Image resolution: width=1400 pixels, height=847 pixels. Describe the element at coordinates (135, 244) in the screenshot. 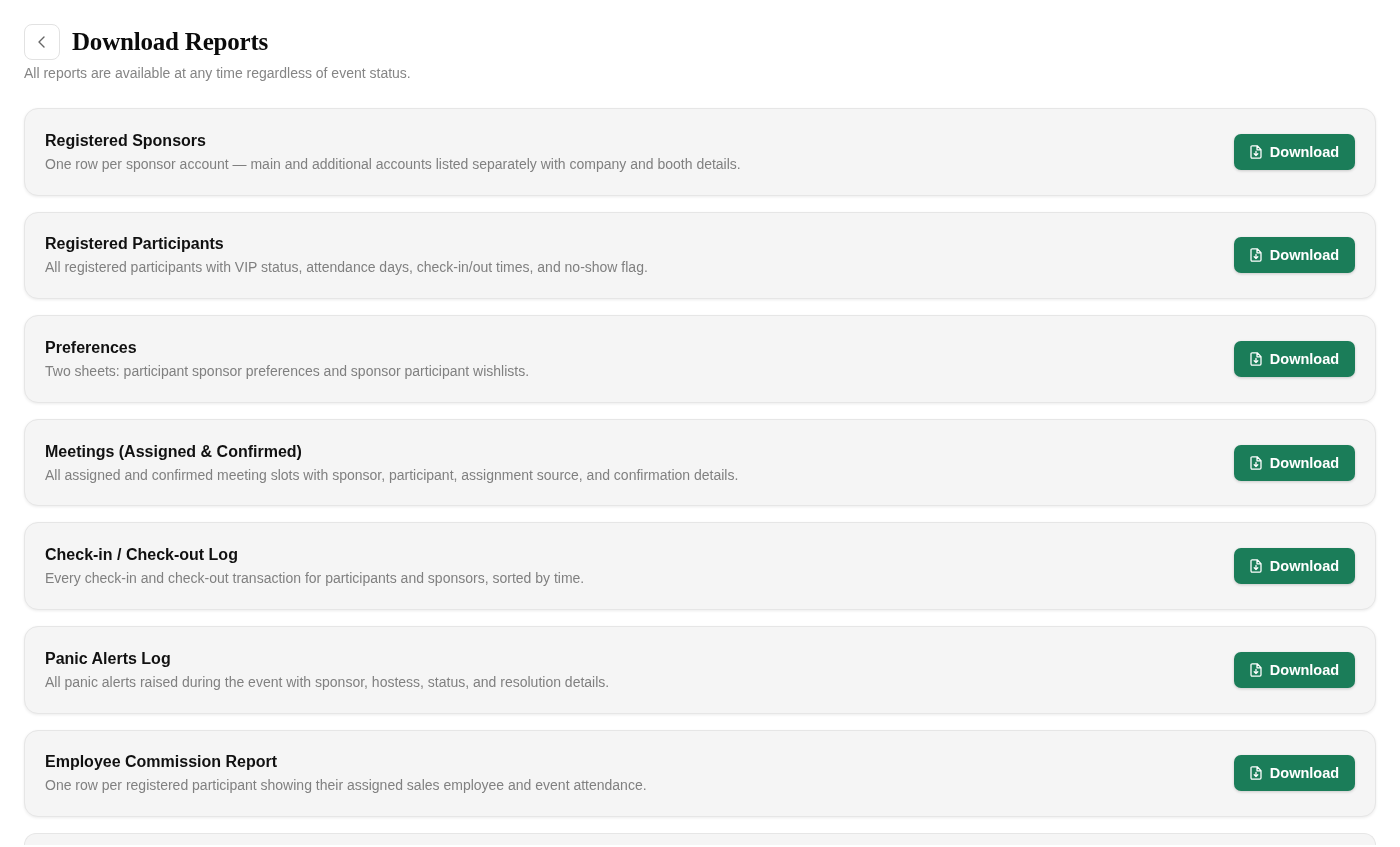

I see `report-title: Registered Participants` at that location.